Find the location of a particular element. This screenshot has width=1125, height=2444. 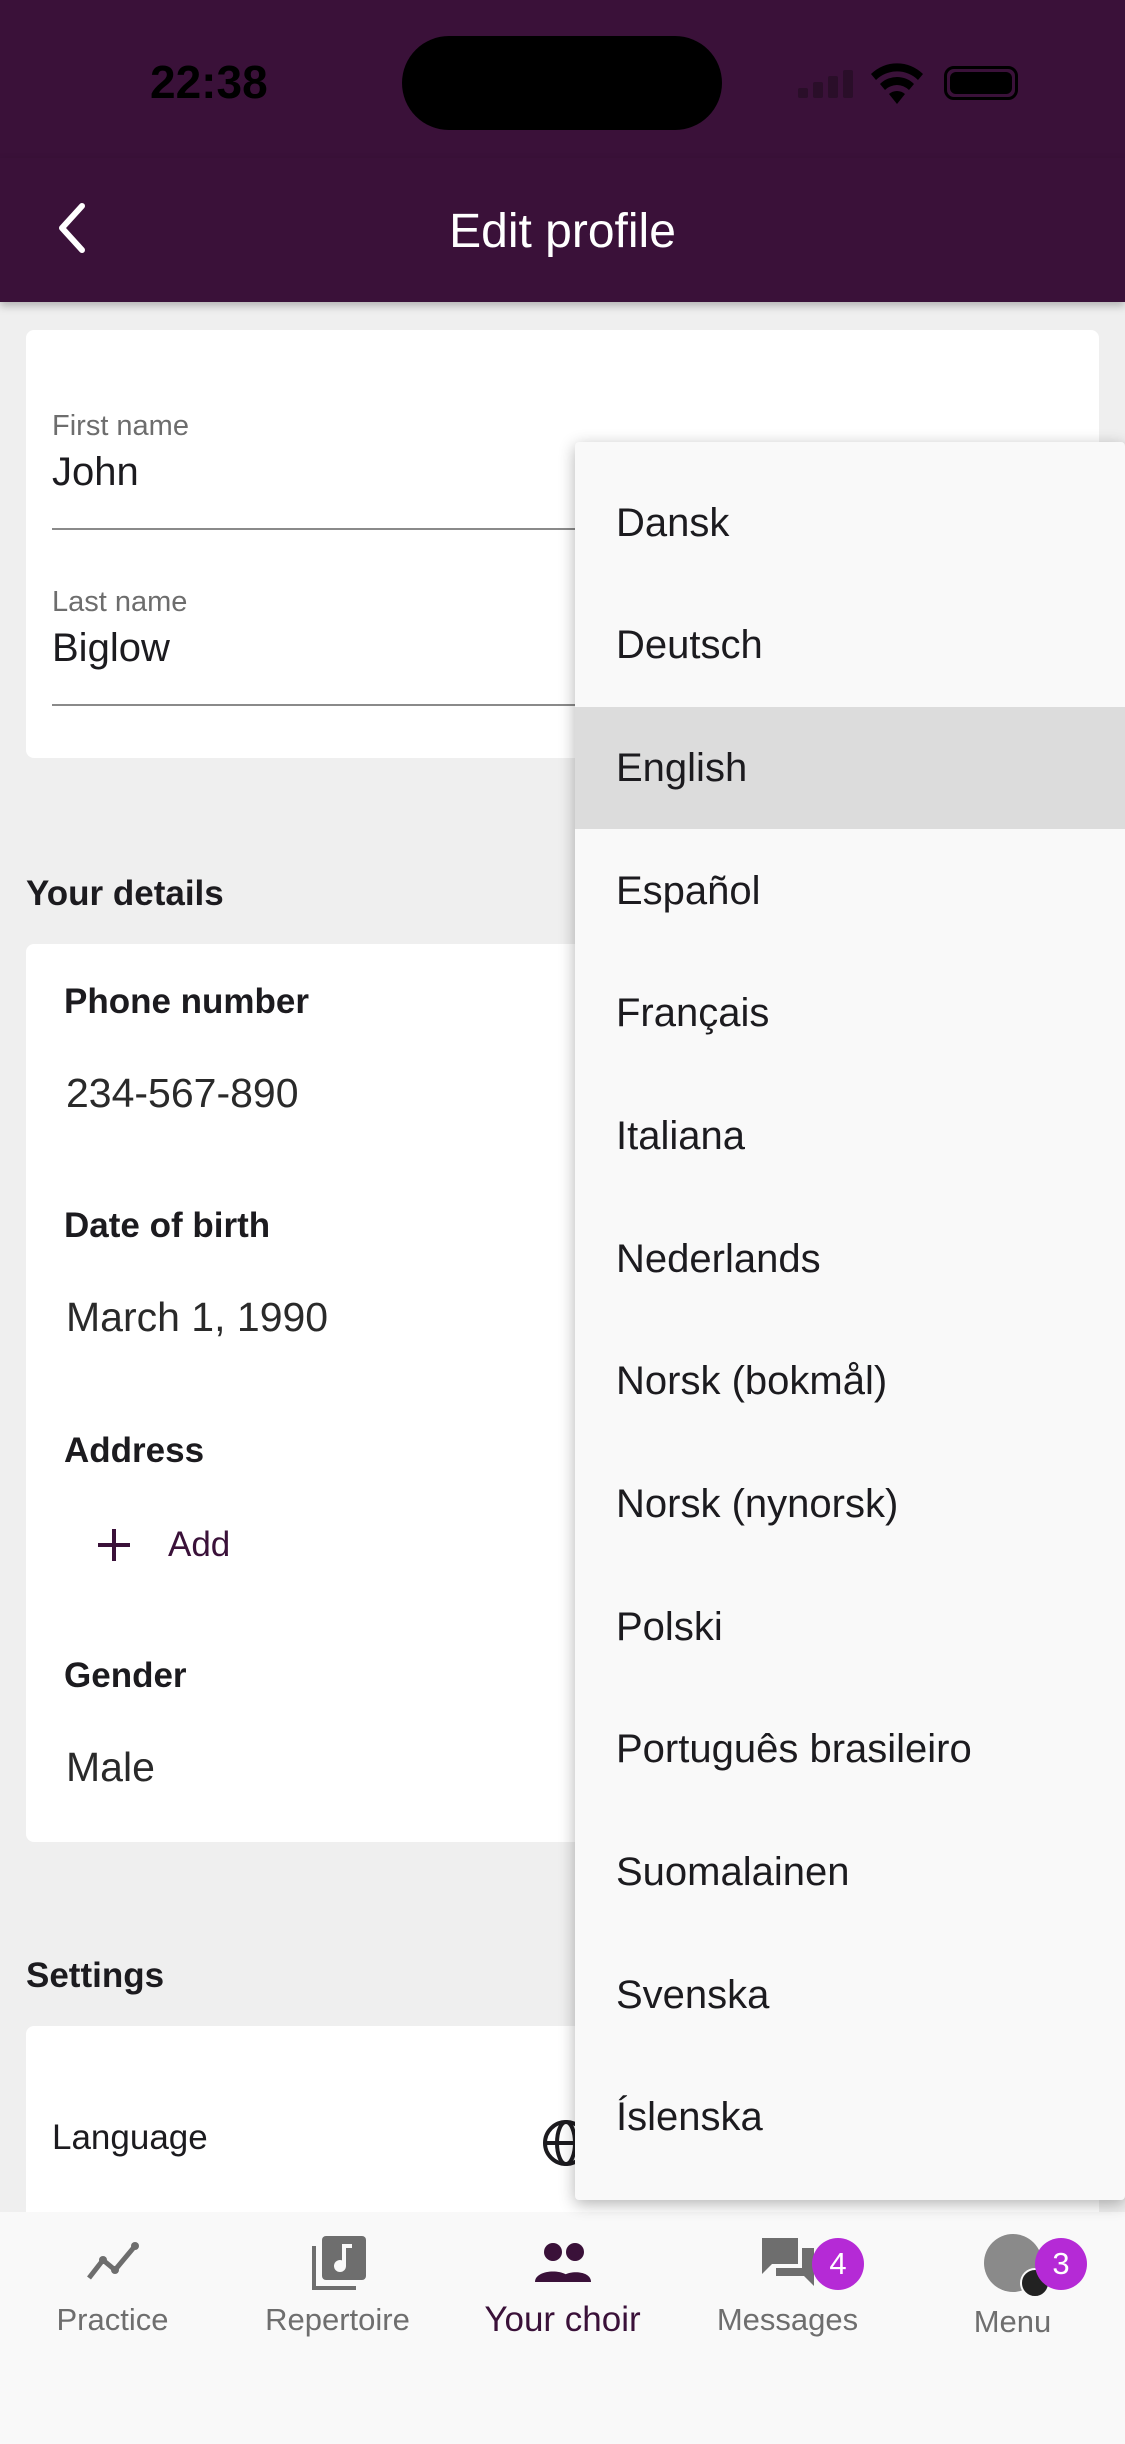

language-option-label: Italiana is located at coordinates (680, 1135).